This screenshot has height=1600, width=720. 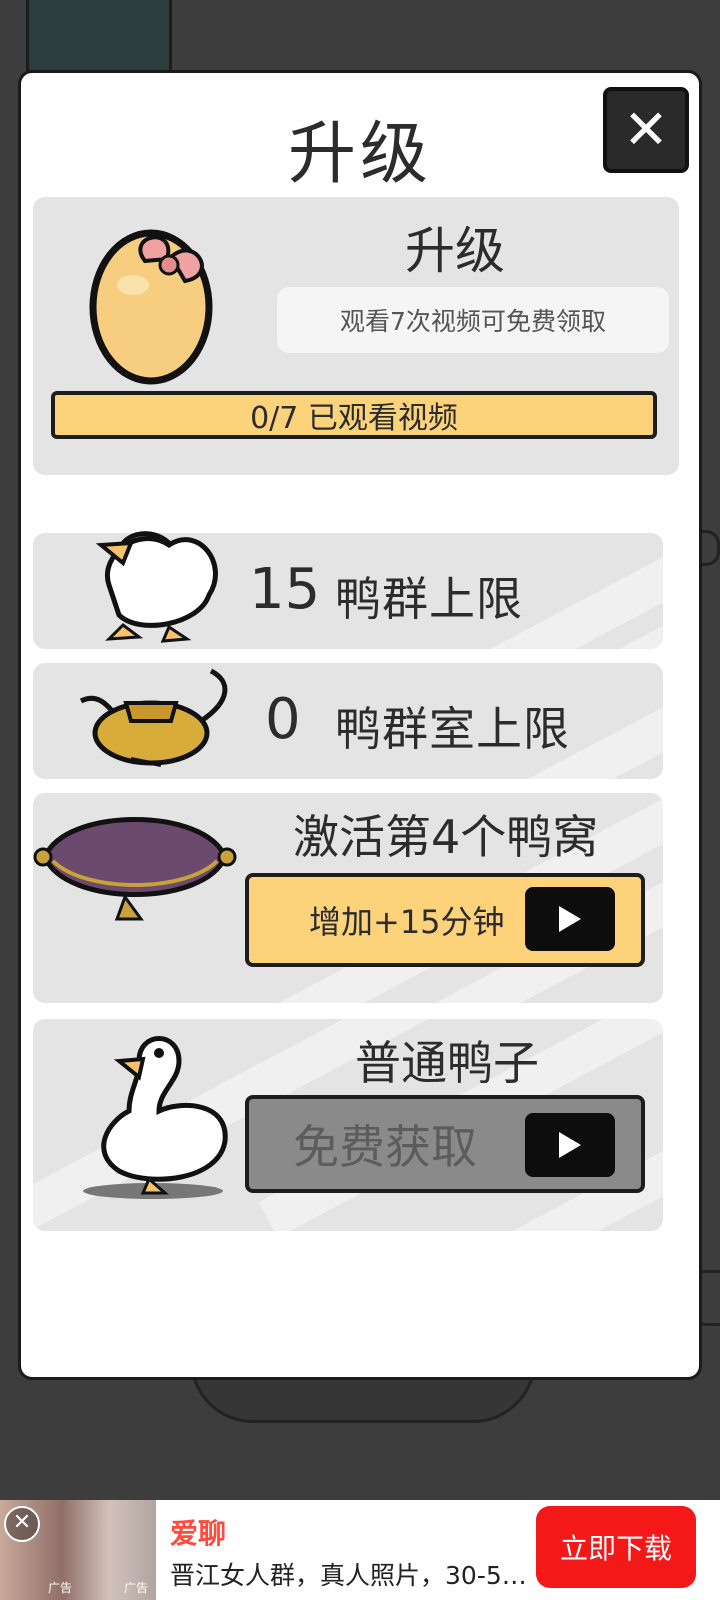 I want to click on ad-brand: 爱聊, so click(x=198, y=1533).